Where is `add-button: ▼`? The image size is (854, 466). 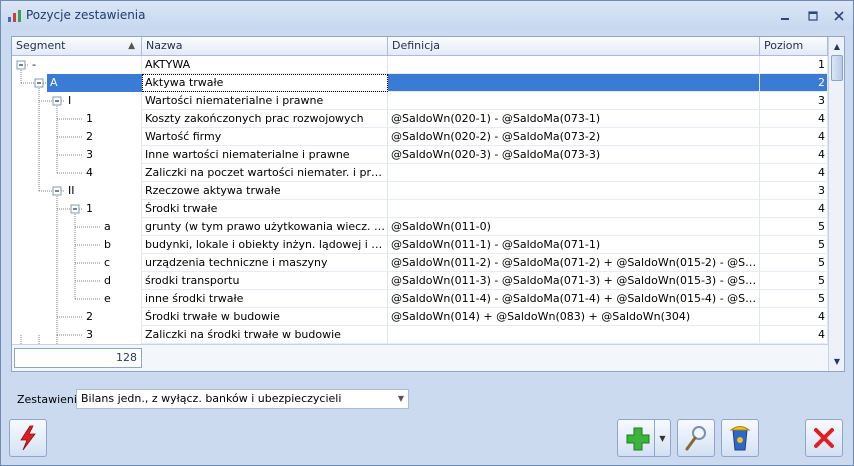
add-button: ▼ is located at coordinates (644, 438).